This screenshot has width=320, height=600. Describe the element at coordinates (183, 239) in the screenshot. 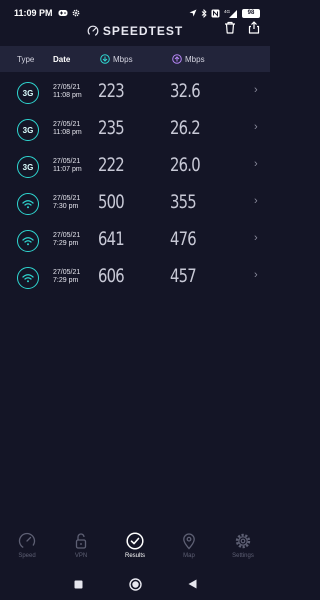

I see `upload-value: 476` at that location.